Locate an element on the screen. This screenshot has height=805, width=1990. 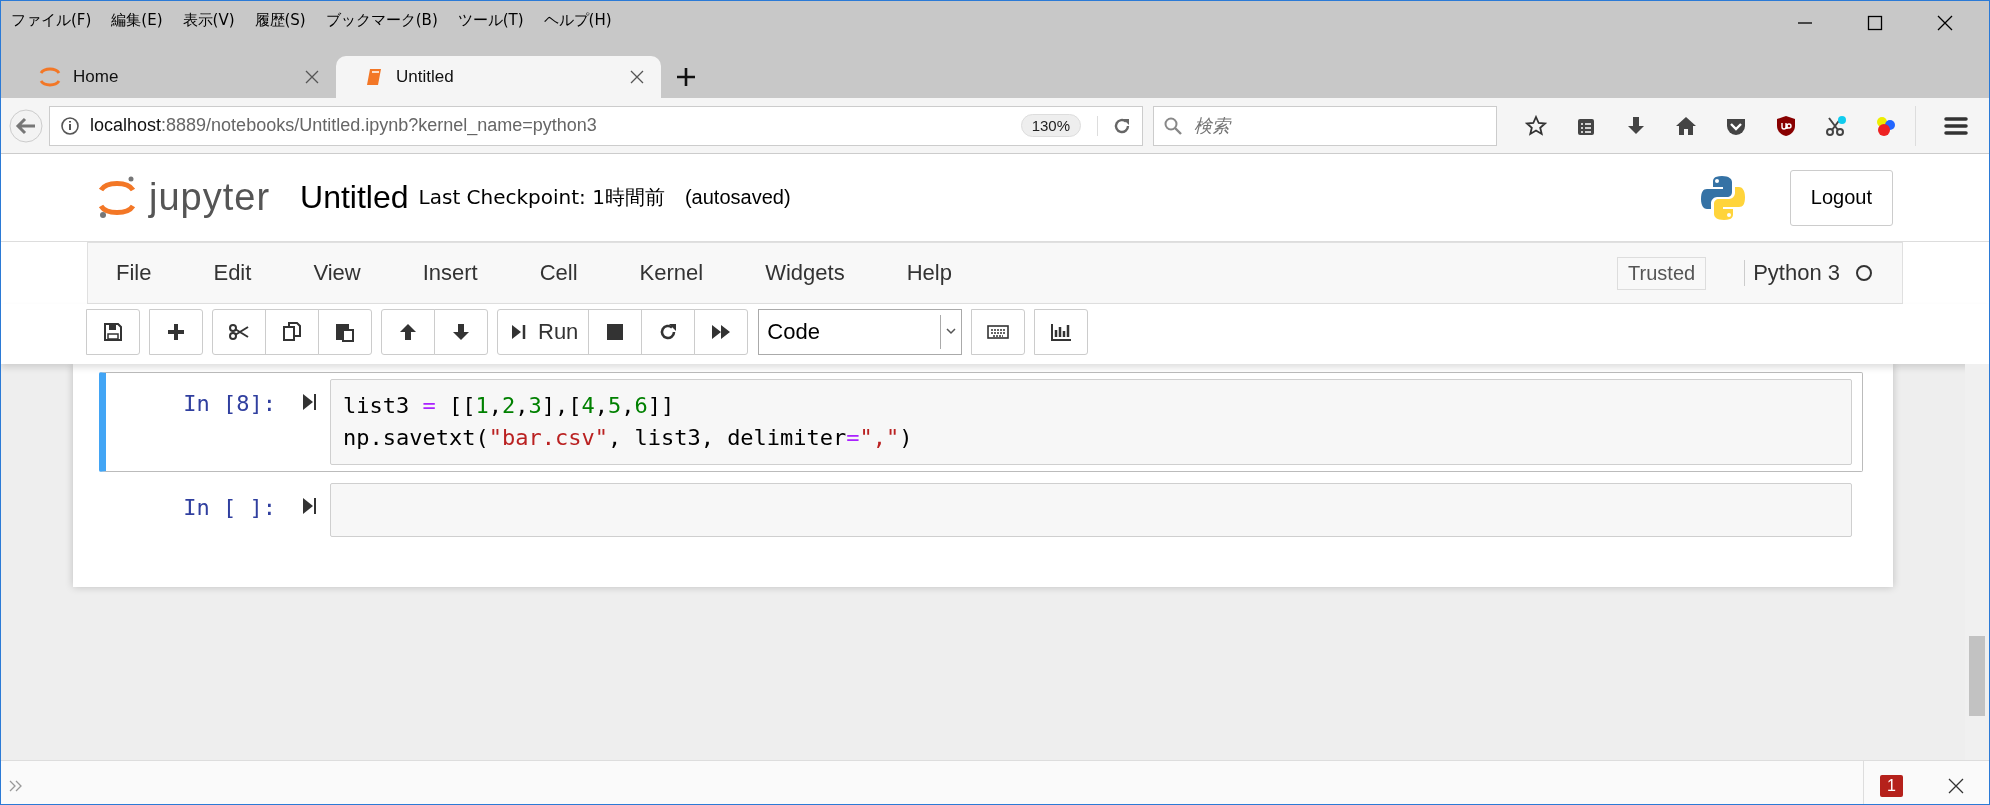
add-cell-button is located at coordinates (176, 332).